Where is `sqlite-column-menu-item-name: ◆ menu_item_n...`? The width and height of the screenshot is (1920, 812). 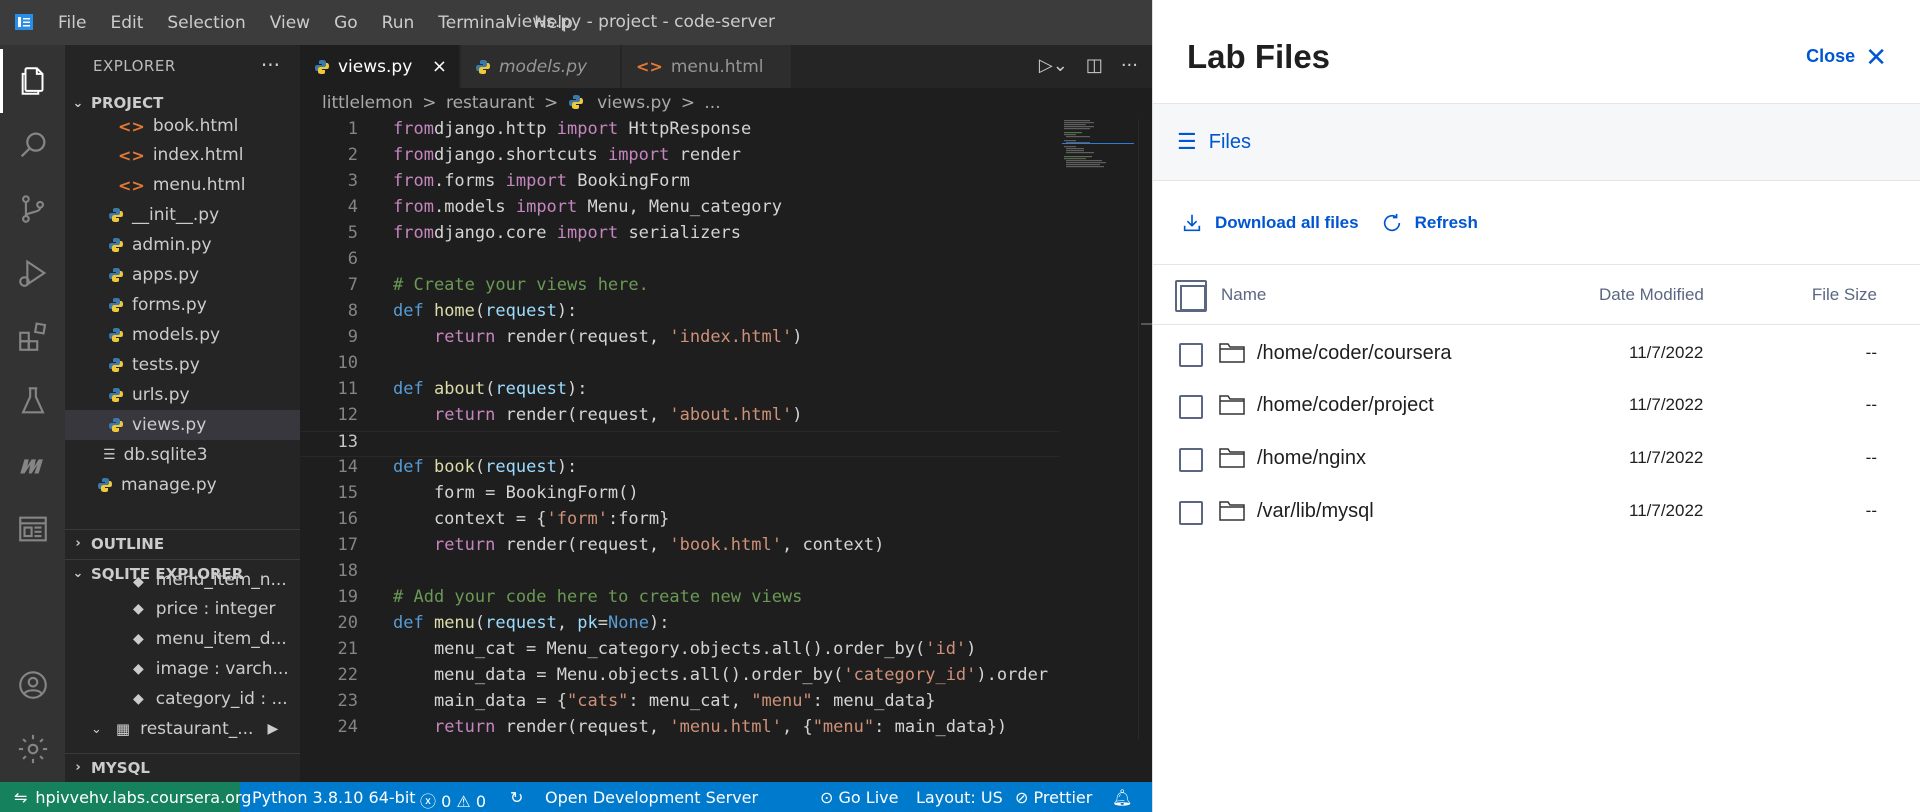
sqlite-column-menu-item-name: ◆ menu_item_n... is located at coordinates (182, 581).